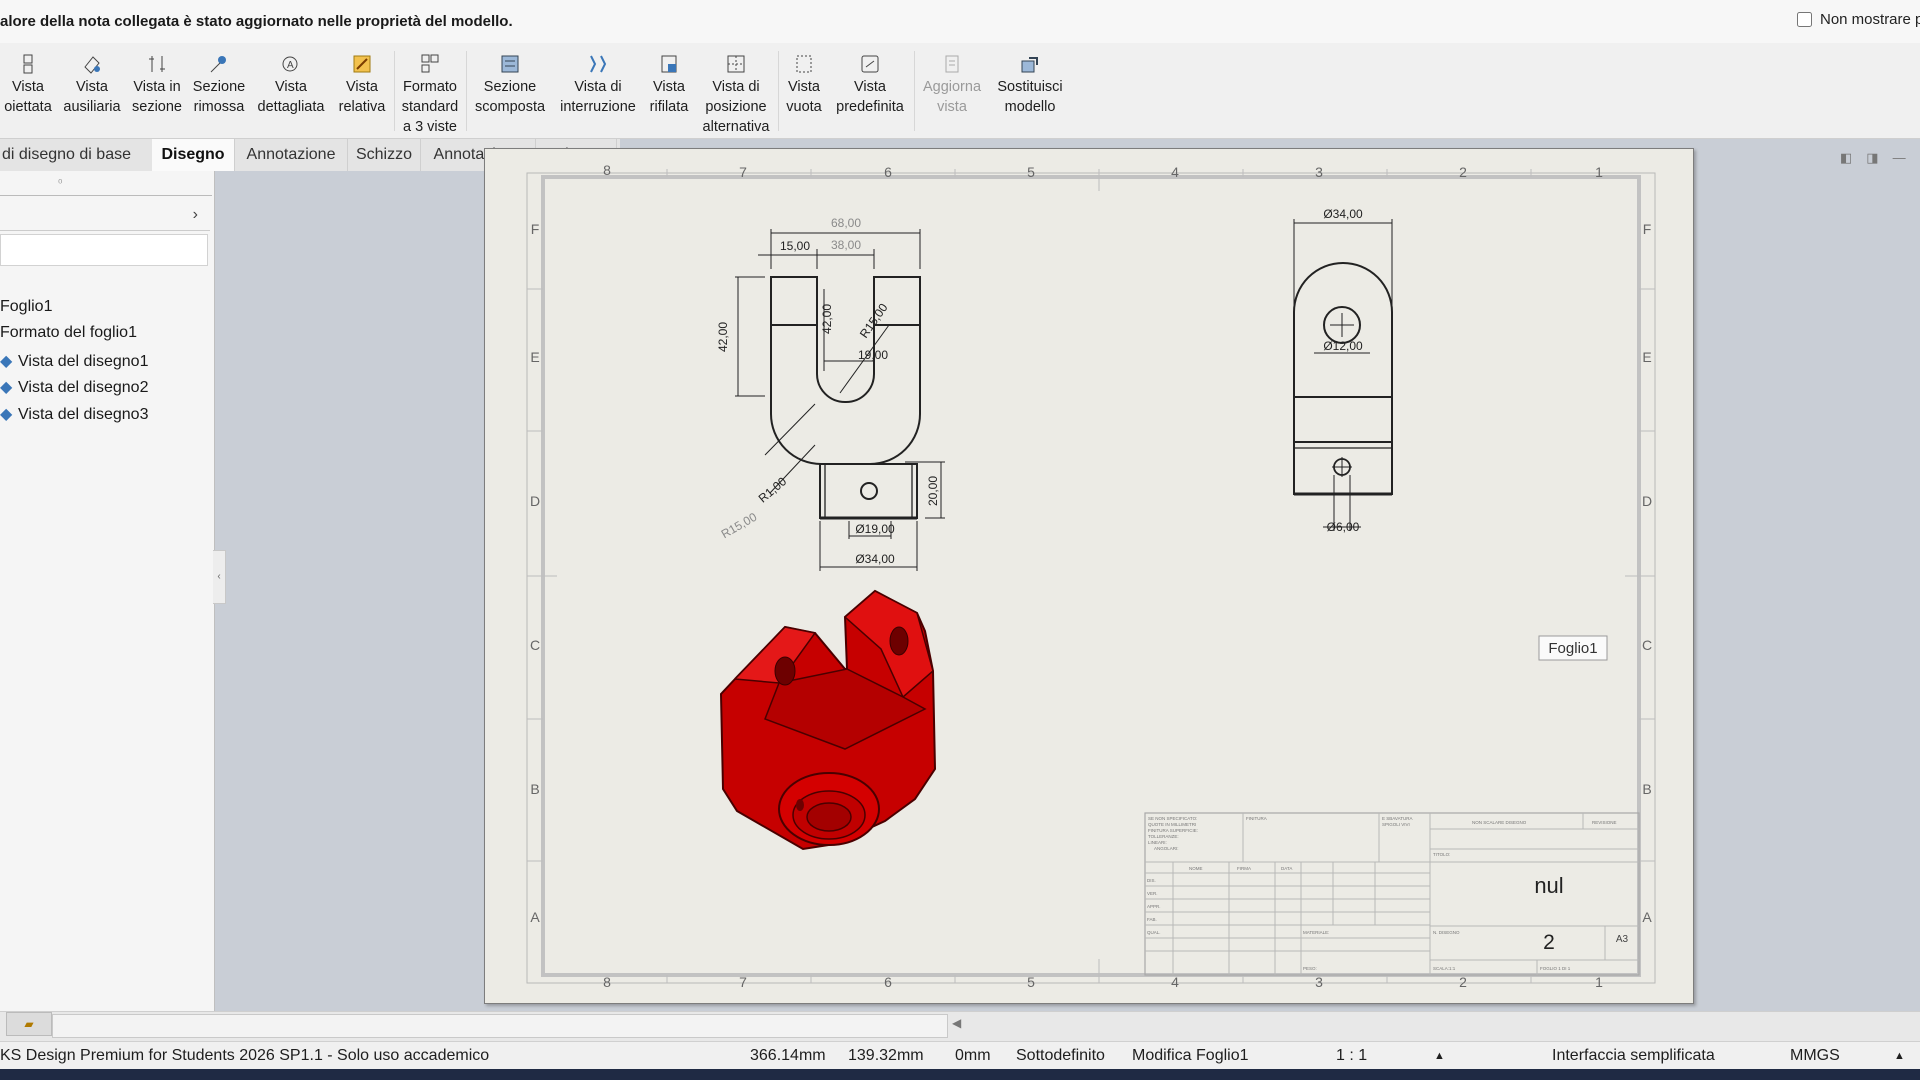  Describe the element at coordinates (773, 490) in the screenshot. I see `dim-r1: R1,00` at that location.